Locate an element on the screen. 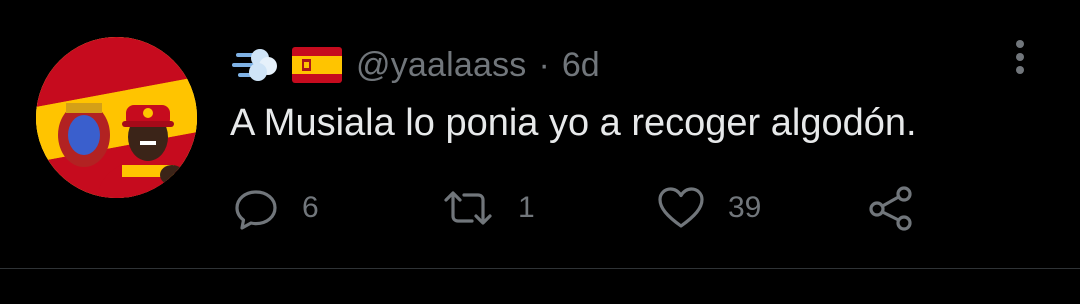 The height and width of the screenshot is (304, 1080). more-options-icon is located at coordinates (1020, 58).